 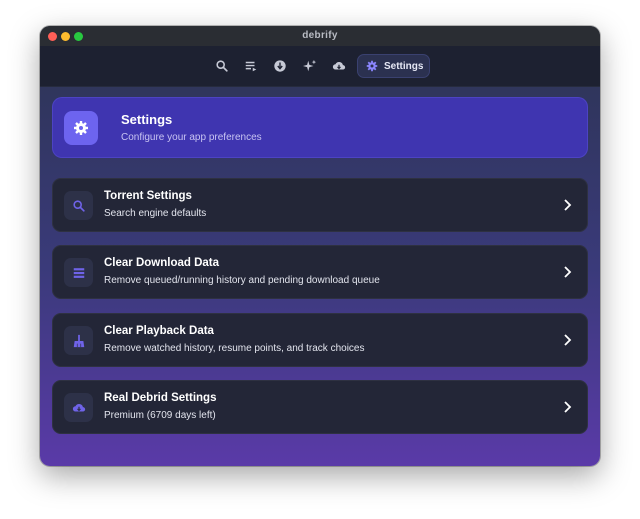 What do you see at coordinates (155, 213) in the screenshot?
I see `row-subtitle: Search engine defaults` at bounding box center [155, 213].